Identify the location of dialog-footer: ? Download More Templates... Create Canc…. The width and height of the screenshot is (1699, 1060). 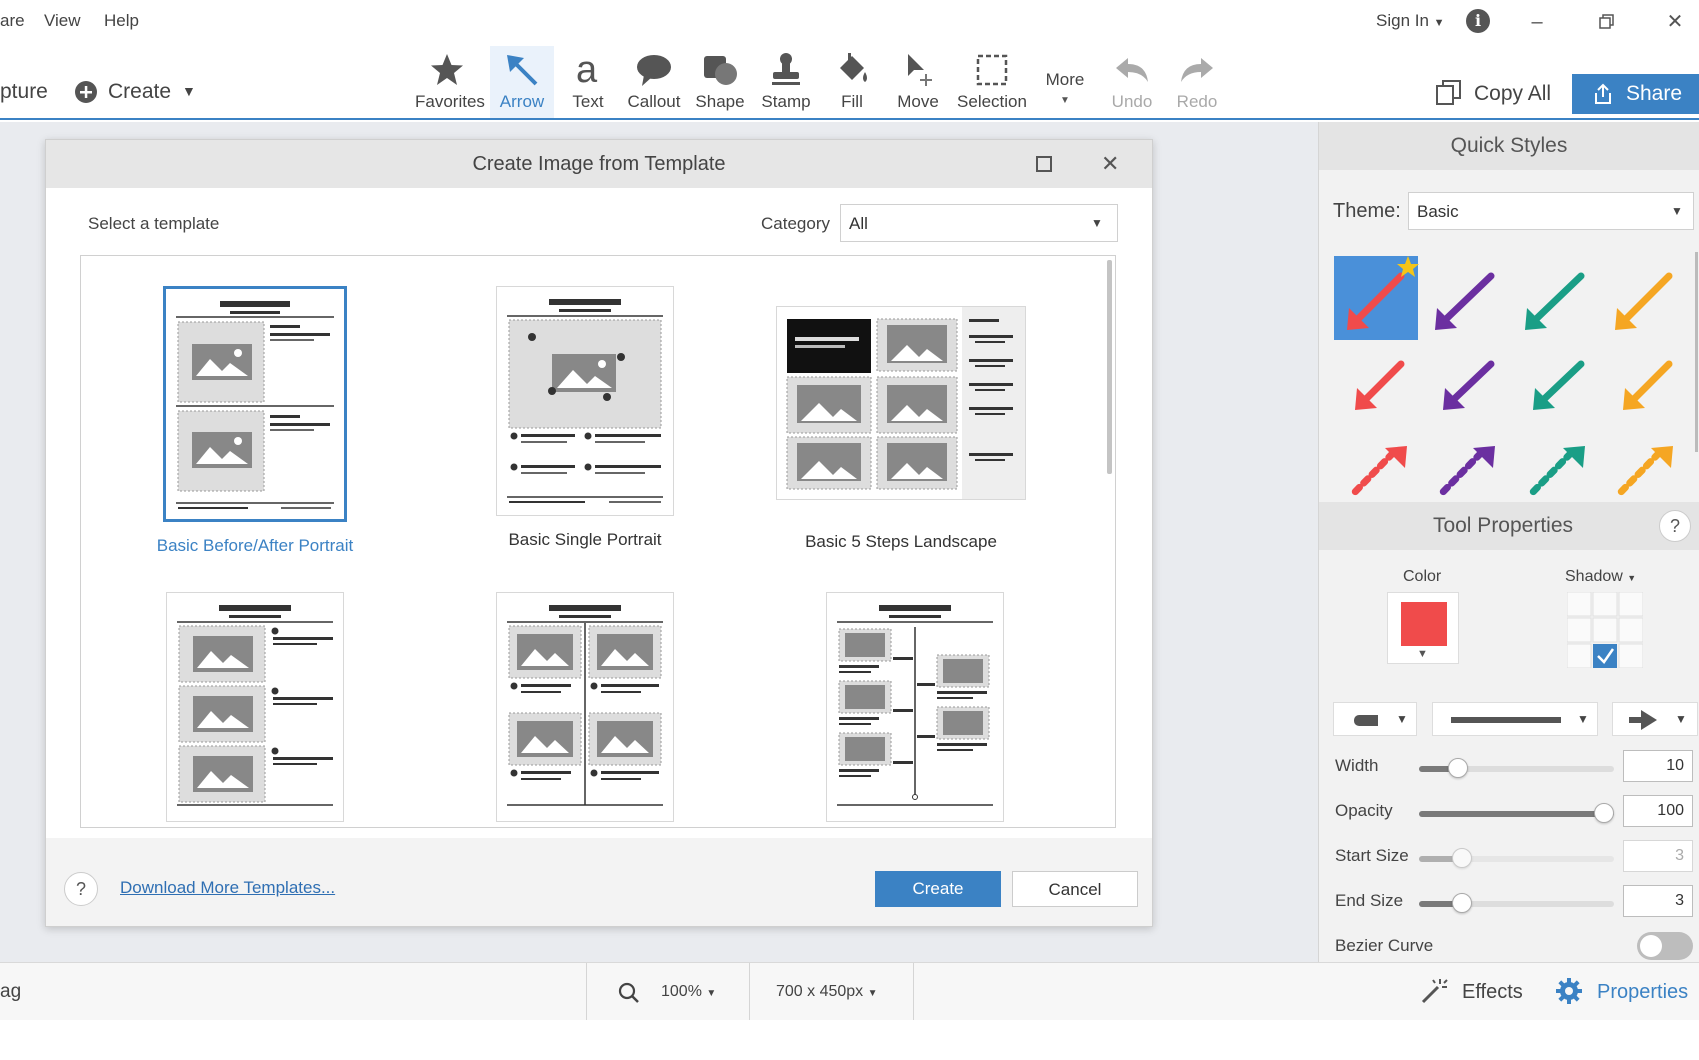
(599, 889).